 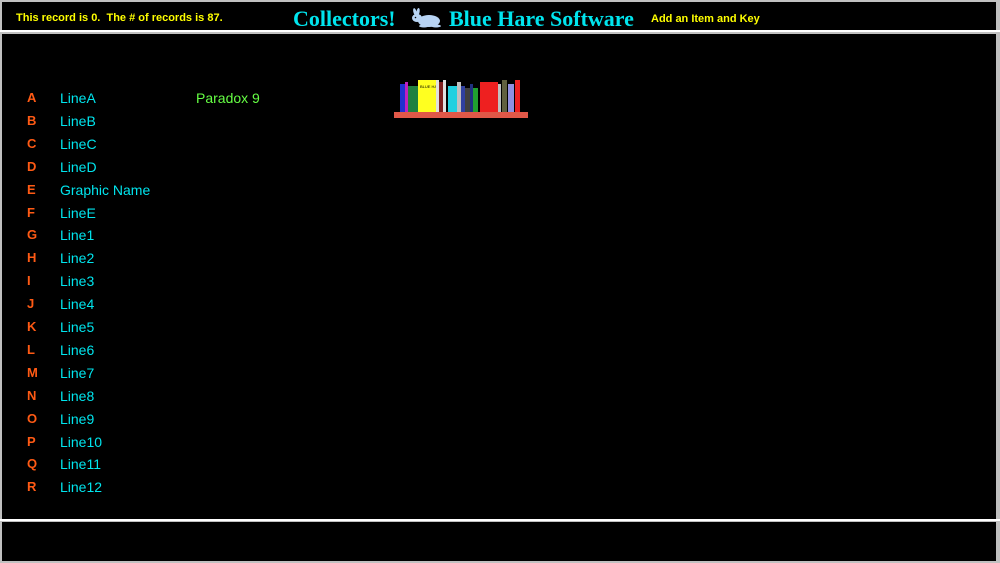 What do you see at coordinates (541, 18) in the screenshot?
I see `company-title: Blue Hare Software` at bounding box center [541, 18].